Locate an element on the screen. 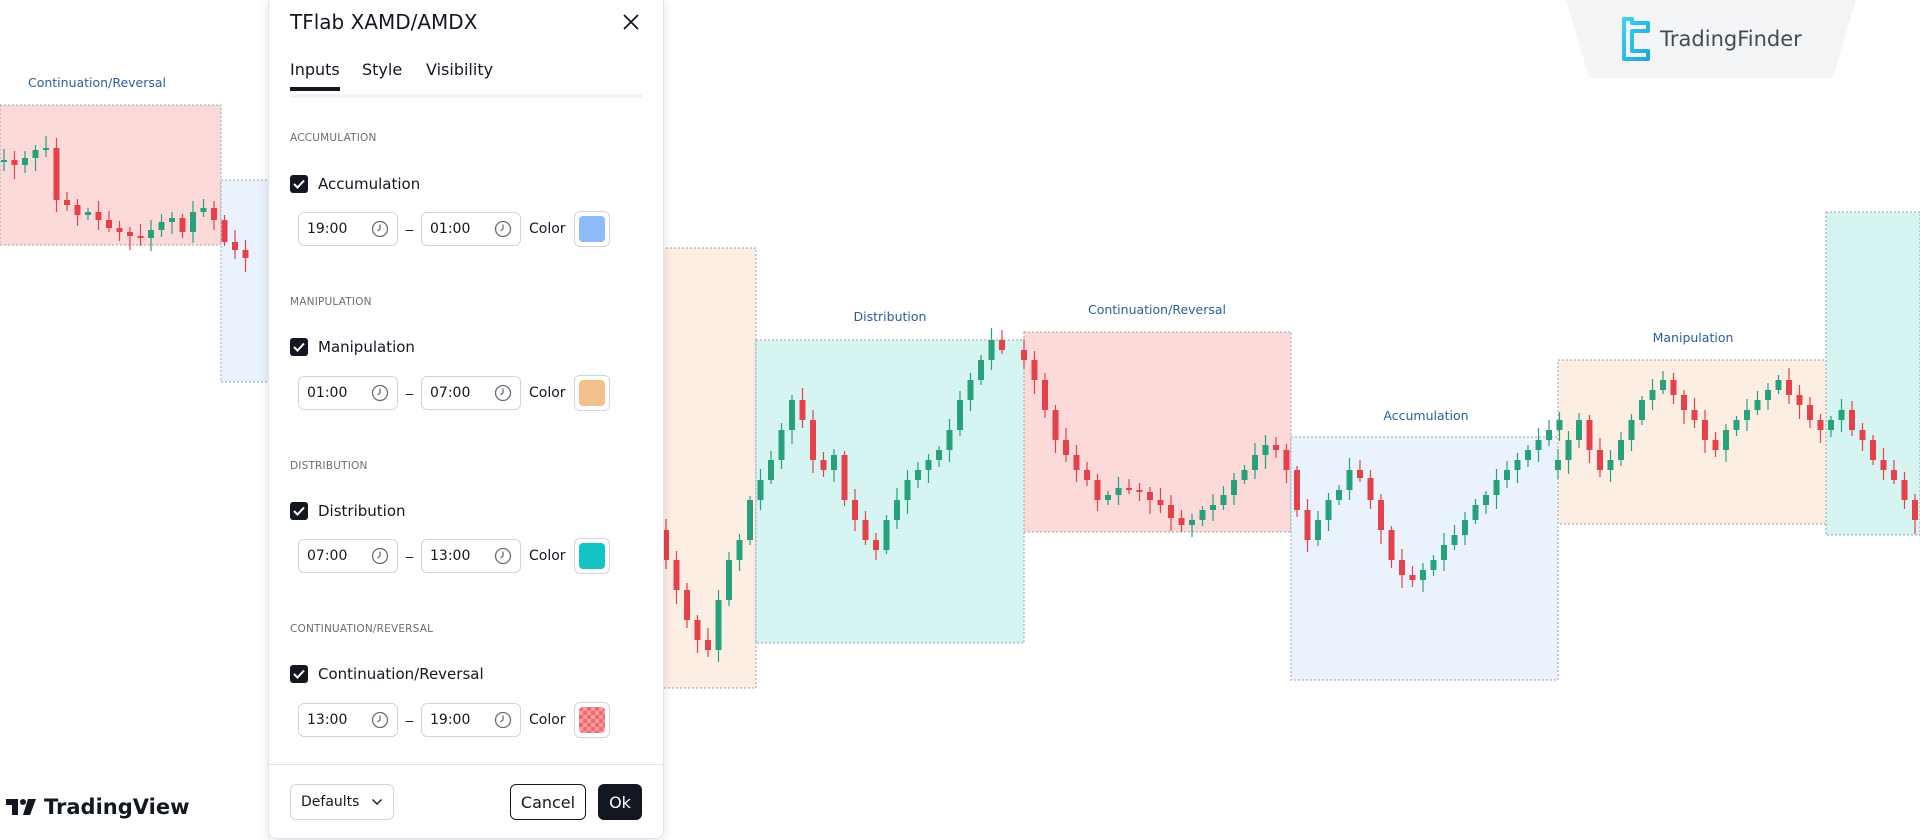 The image size is (1920, 840). tab-inputs: Inputs is located at coordinates (315, 75).